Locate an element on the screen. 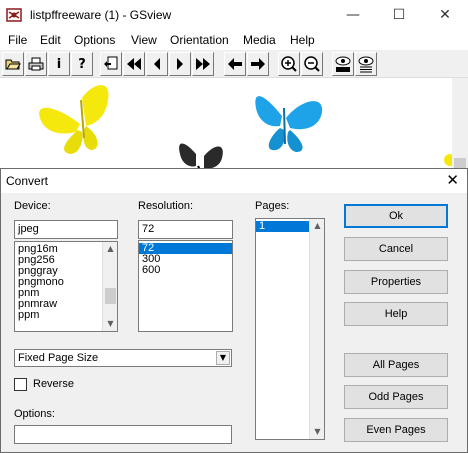 The width and height of the screenshot is (468, 453). next-page-icon is located at coordinates (180, 64).